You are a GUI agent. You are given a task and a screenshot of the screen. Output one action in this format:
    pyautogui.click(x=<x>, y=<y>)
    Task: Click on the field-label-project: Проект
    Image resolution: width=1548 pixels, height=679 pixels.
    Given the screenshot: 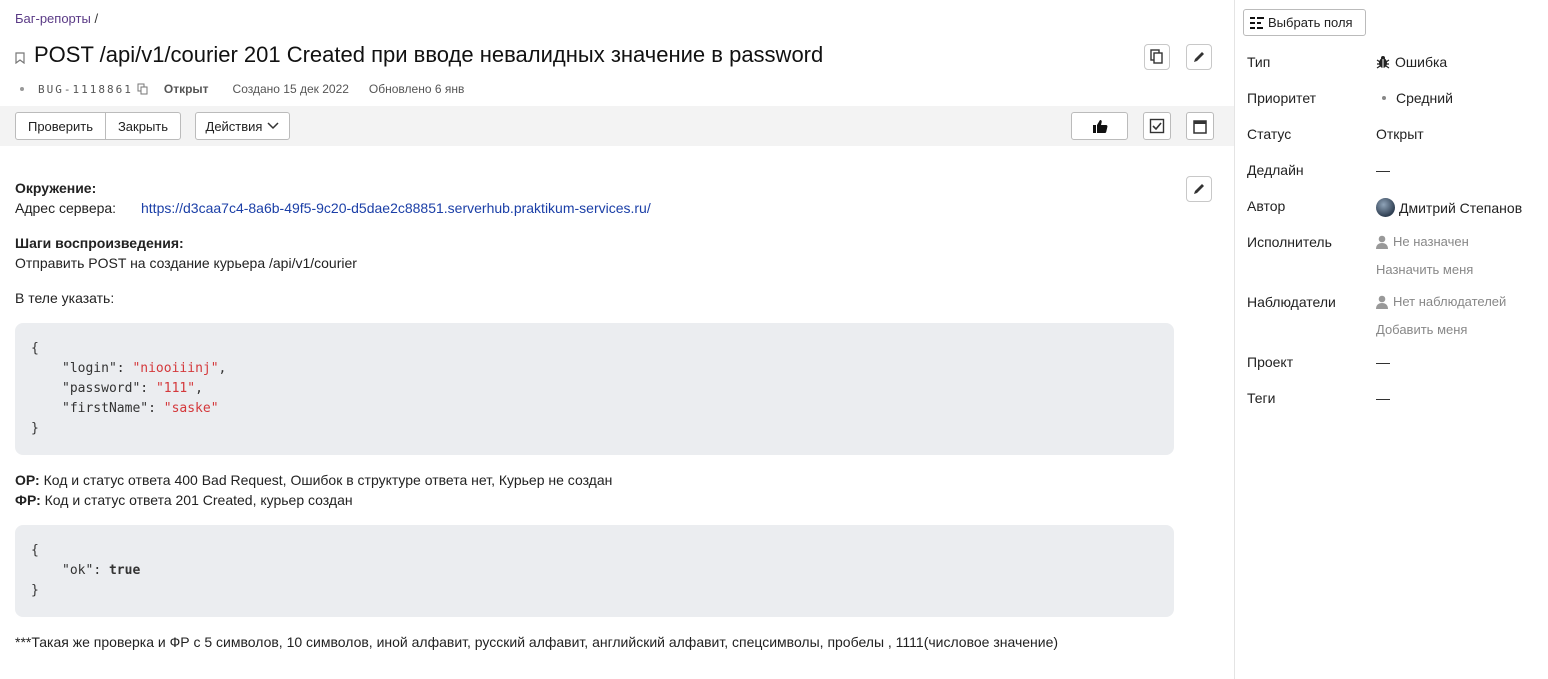 What is the action you would take?
    pyautogui.click(x=1270, y=362)
    